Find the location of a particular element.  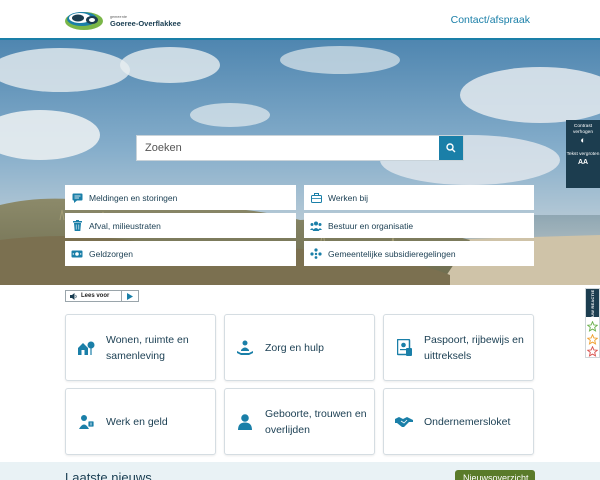

logo-text: Goeree-Overflakkee is located at coordinates (145, 23).